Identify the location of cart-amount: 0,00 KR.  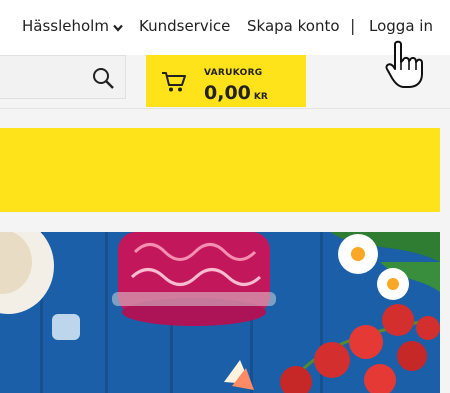
(236, 93).